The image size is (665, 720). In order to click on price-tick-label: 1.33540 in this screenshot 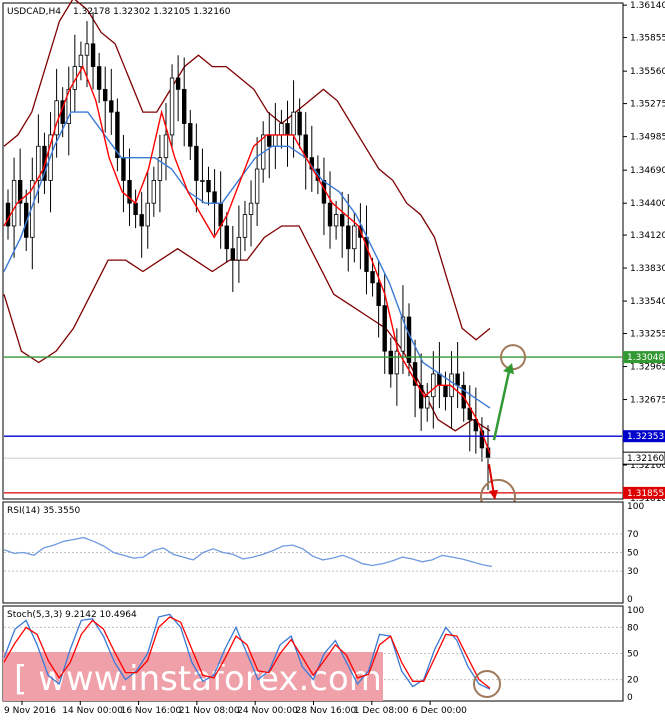, I will do `click(647, 302)`.